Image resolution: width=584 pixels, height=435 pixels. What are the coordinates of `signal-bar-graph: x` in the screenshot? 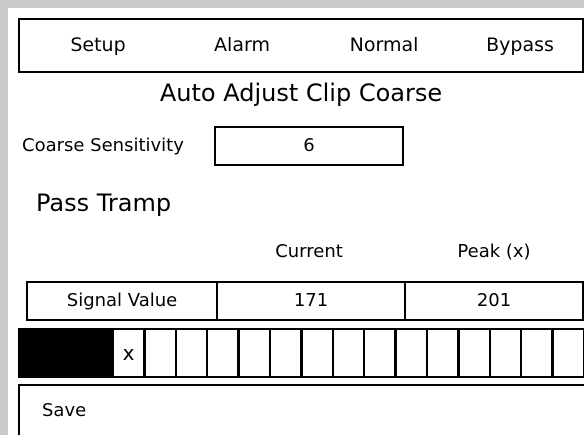 It's located at (301, 353).